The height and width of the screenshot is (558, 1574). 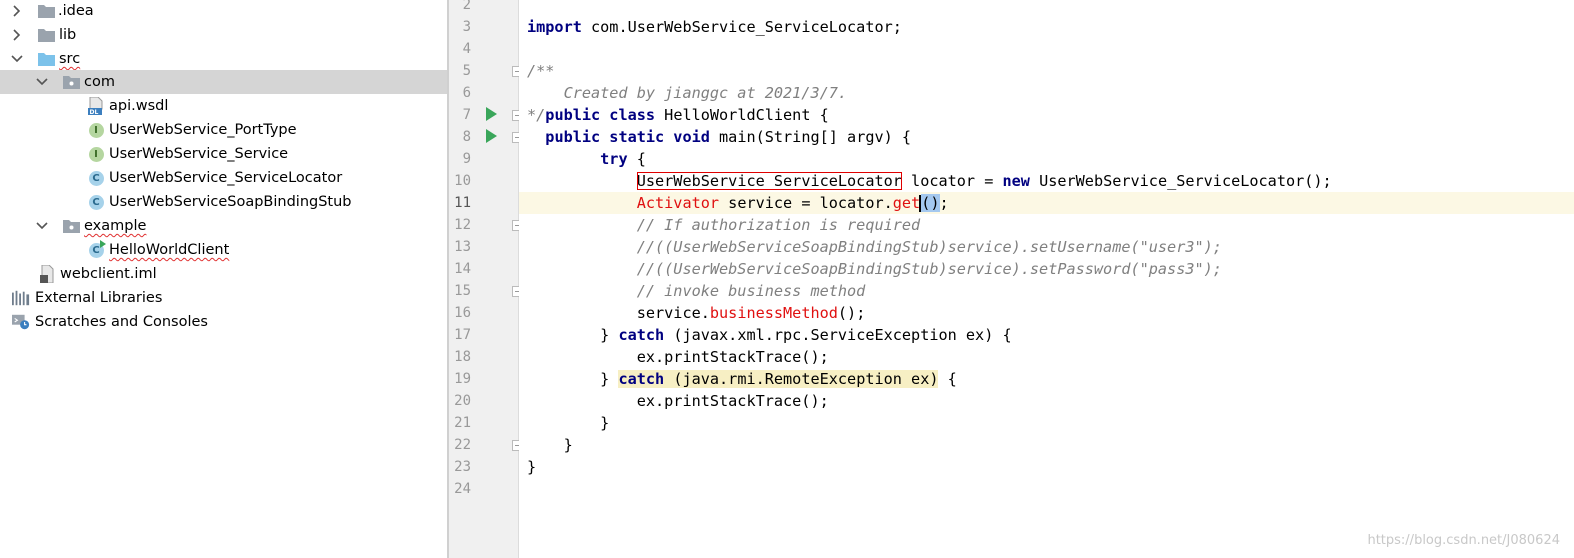 What do you see at coordinates (536, 115) in the screenshot?
I see `code-comment: */` at bounding box center [536, 115].